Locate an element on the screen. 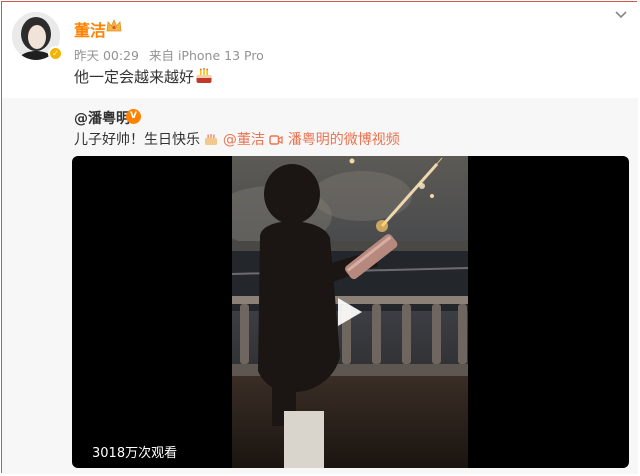  chevron-down-icon is located at coordinates (621, 15).